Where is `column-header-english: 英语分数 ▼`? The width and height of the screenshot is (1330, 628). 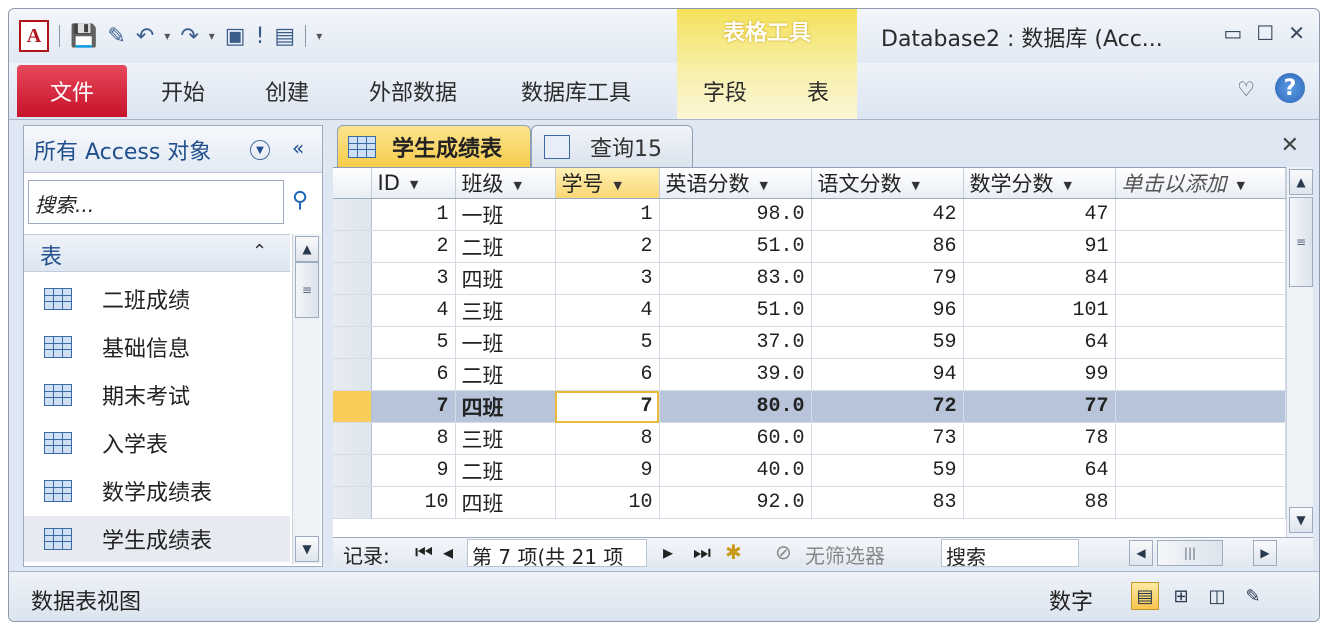 column-header-english: 英语分数 ▼ is located at coordinates (735, 183).